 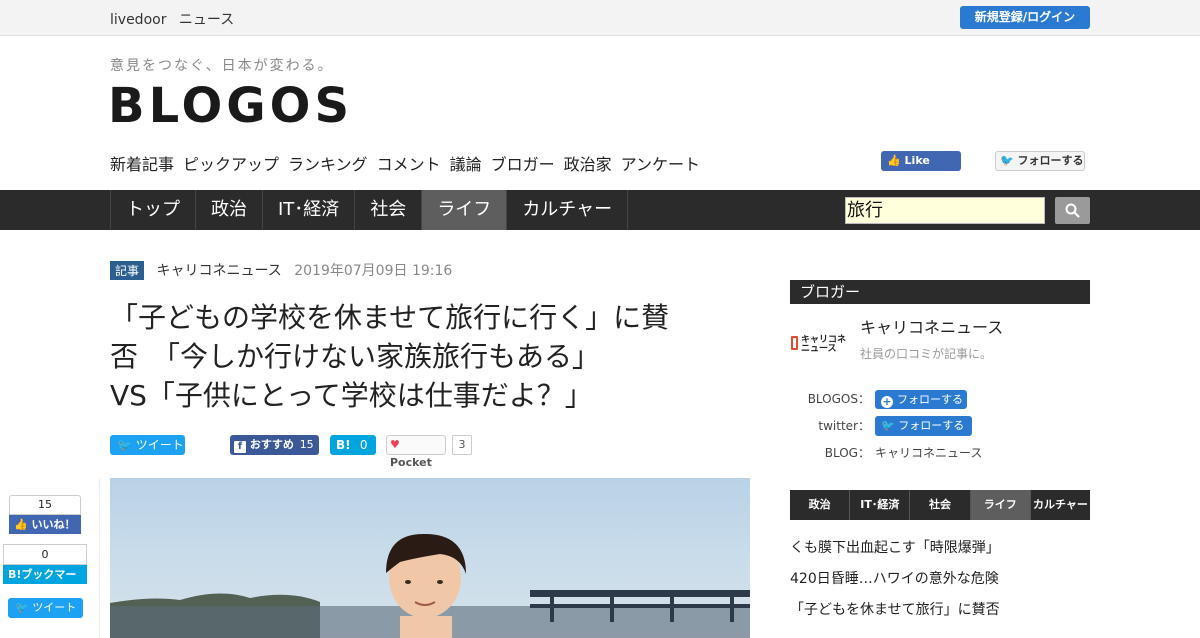 What do you see at coordinates (1000, 505) in the screenshot?
I see `rank-tab-life: ライフ` at bounding box center [1000, 505].